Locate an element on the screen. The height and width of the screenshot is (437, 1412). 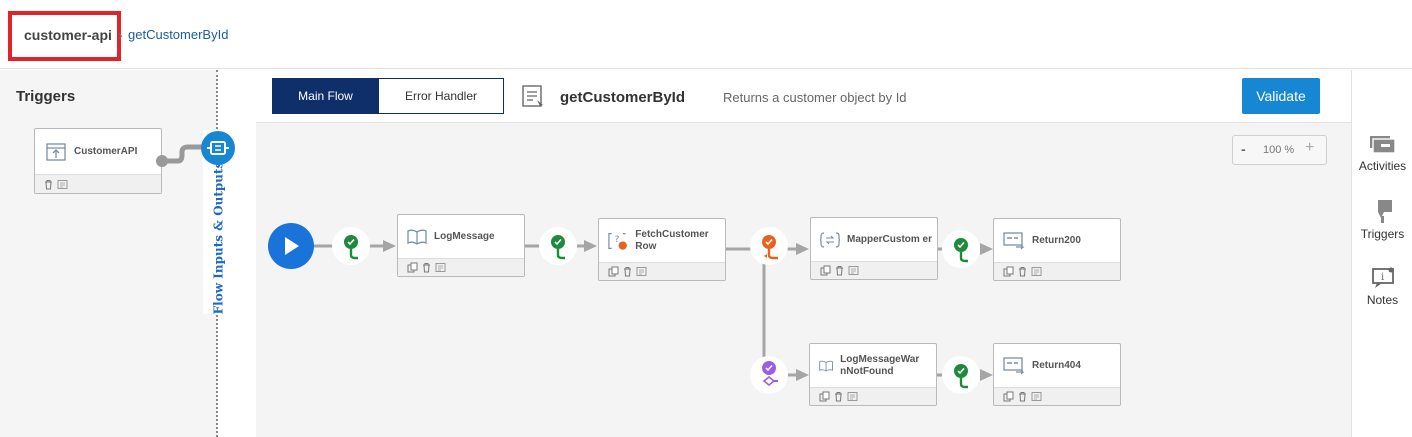
otherwise-link-icon is located at coordinates (770, 374).